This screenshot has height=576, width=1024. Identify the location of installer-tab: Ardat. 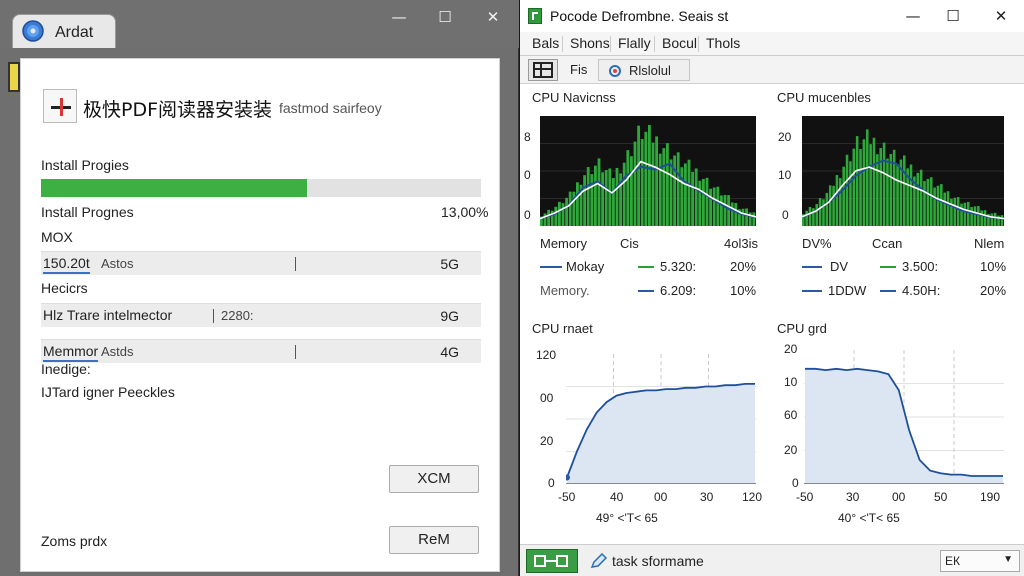
(64, 31).